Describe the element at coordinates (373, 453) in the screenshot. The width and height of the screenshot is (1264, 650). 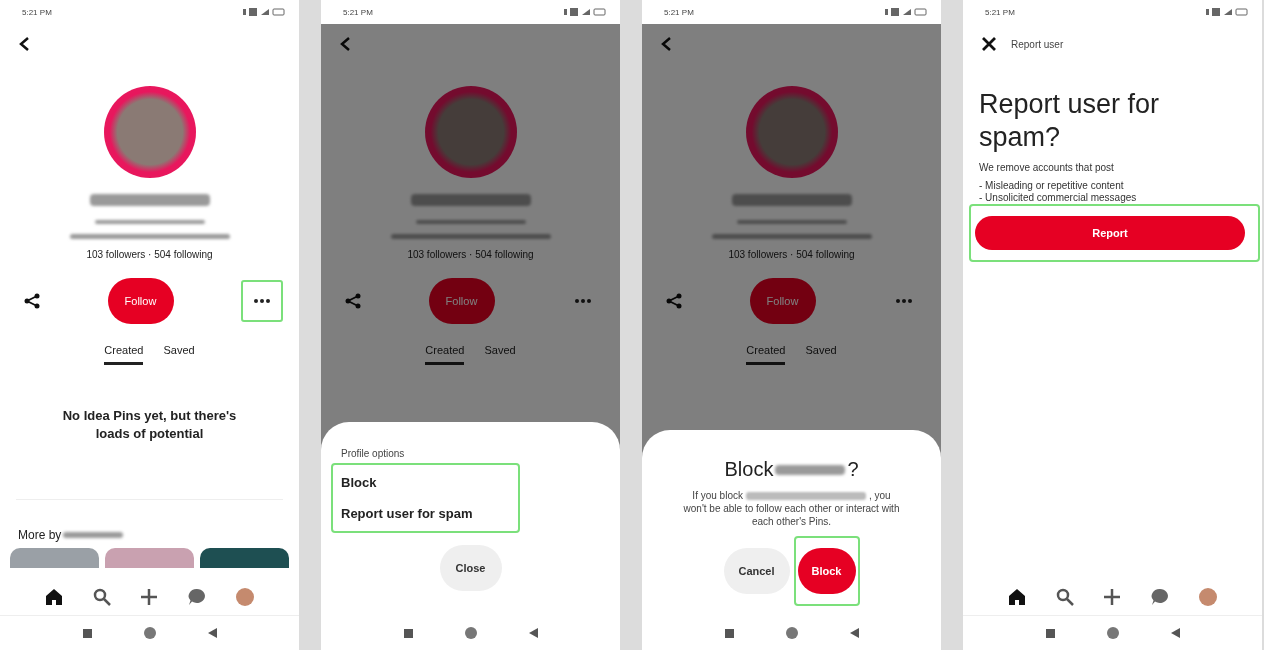
I see `sheet-title: Profile options` at that location.